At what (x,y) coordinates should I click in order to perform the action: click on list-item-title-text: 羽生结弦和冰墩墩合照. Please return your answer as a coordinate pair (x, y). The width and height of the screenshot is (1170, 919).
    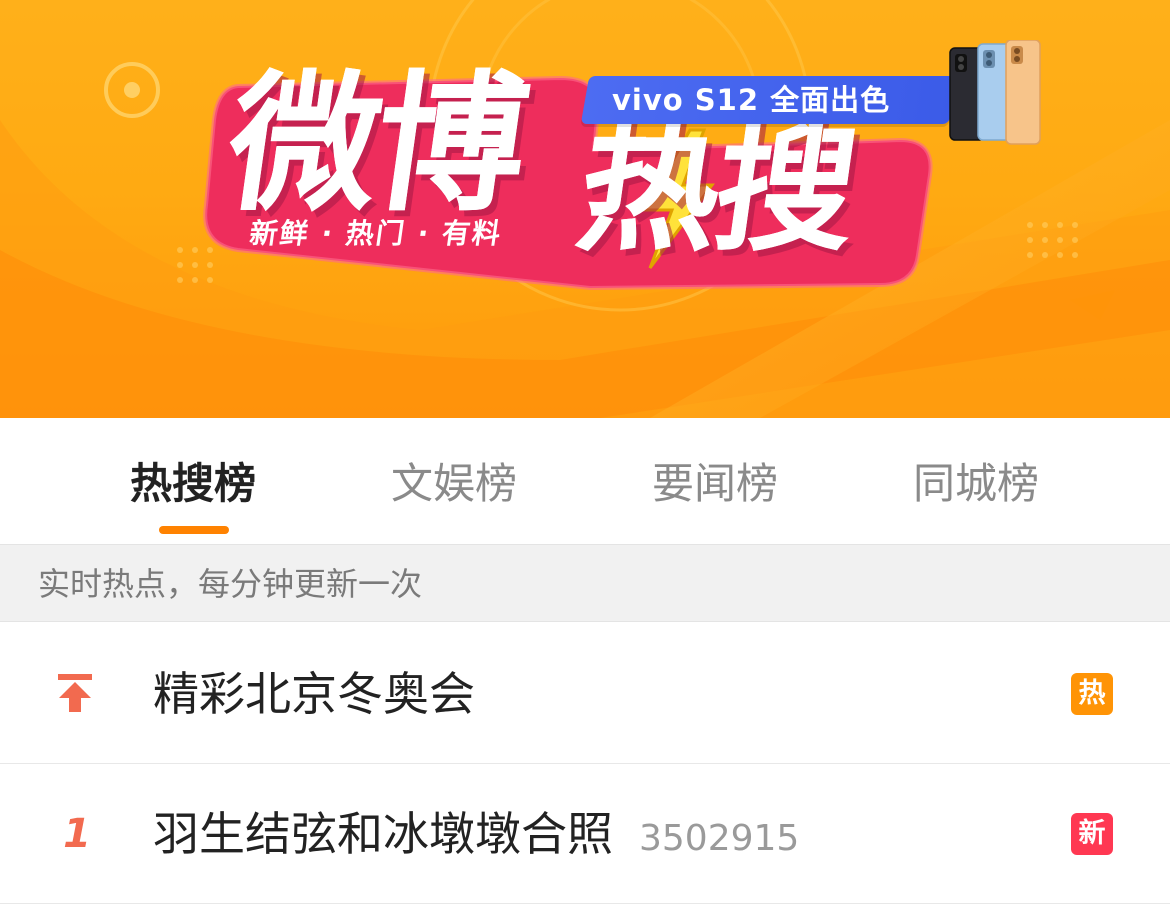
    Looking at the image, I should click on (383, 834).